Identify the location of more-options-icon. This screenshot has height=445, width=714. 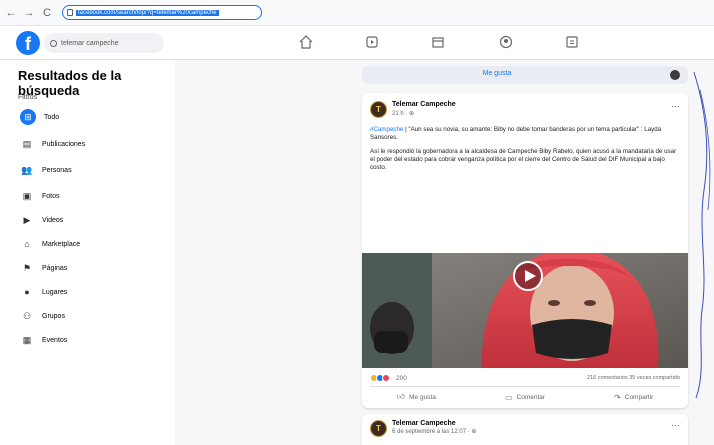
(675, 75).